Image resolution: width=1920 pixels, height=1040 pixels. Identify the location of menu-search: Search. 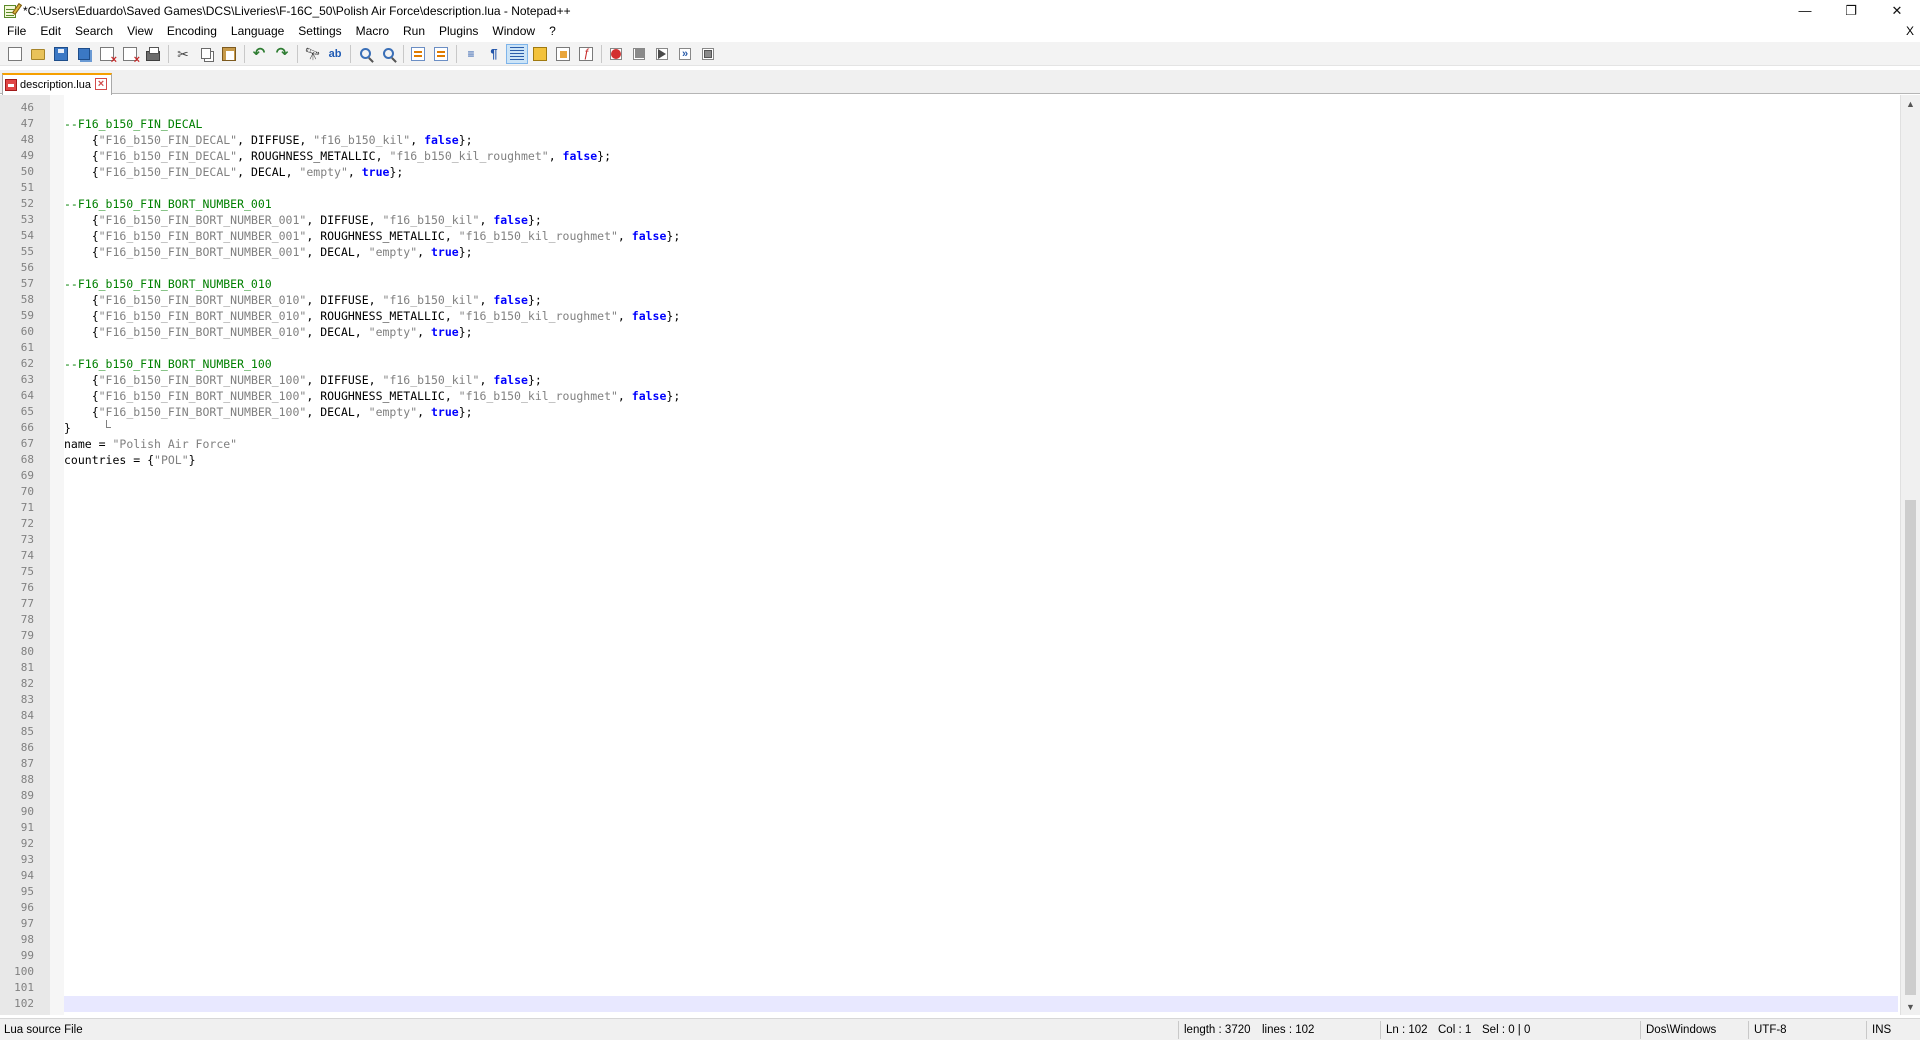
(94, 31).